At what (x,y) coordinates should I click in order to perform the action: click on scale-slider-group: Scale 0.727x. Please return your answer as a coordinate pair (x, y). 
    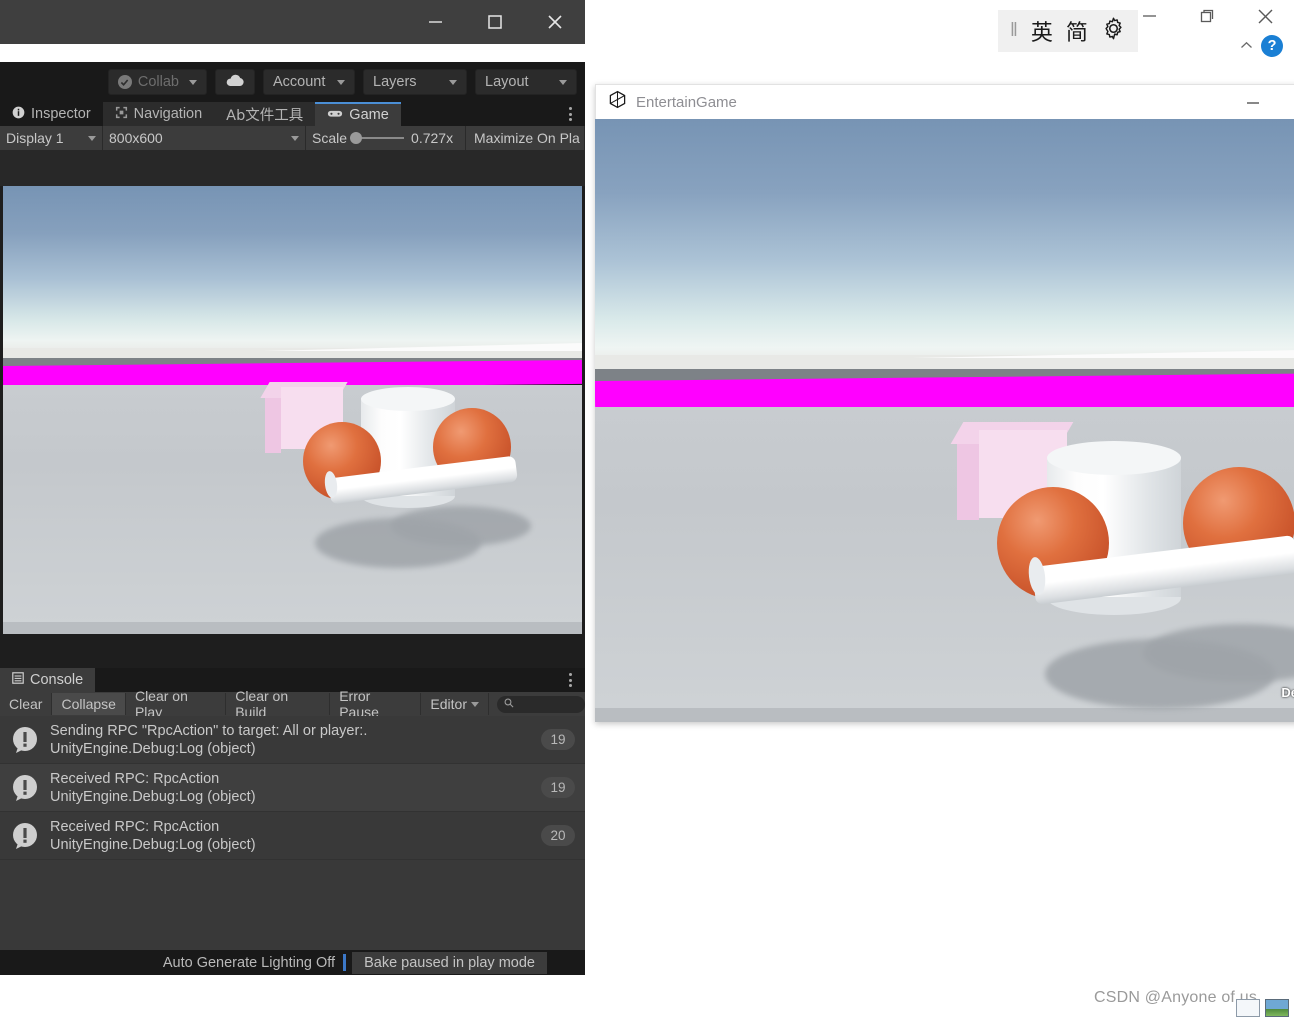
    Looking at the image, I should click on (386, 138).